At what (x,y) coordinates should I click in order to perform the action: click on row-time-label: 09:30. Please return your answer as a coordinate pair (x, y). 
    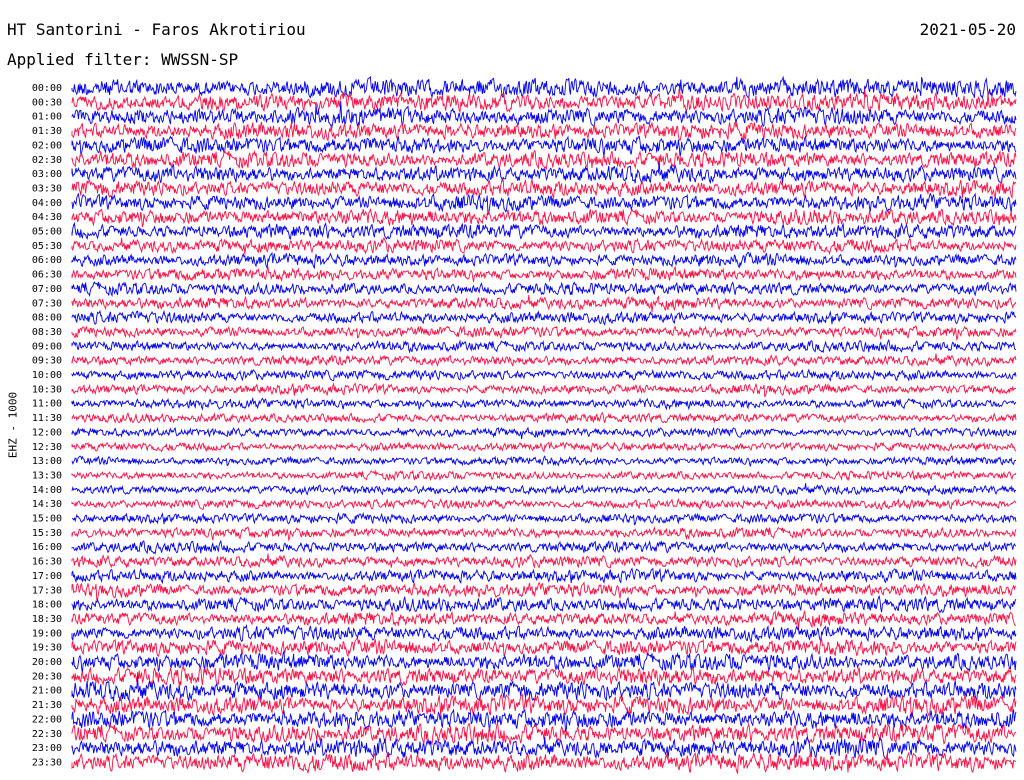
    Looking at the image, I should click on (47, 361).